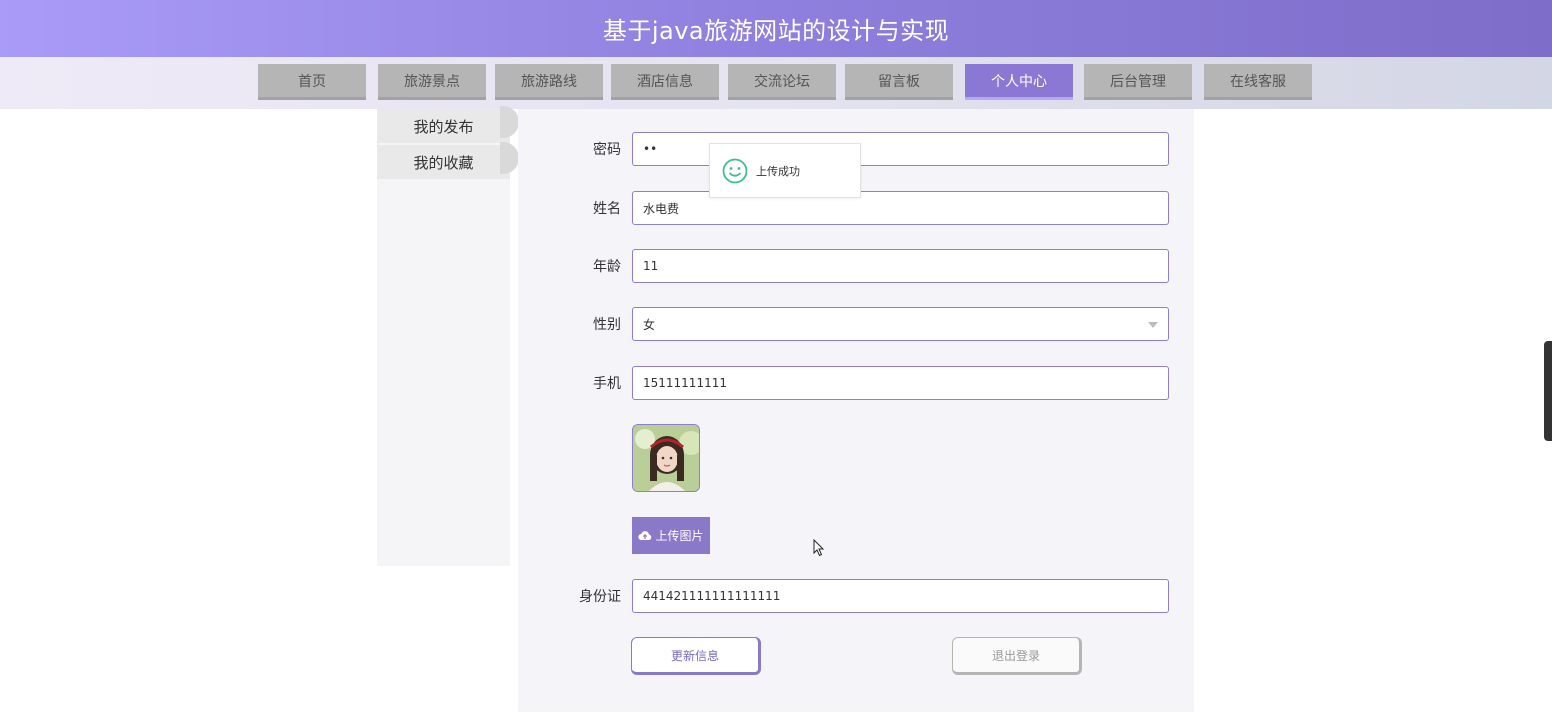 The height and width of the screenshot is (722, 1552). What do you see at coordinates (778, 171) in the screenshot?
I see `toast-message: 上传成功` at bounding box center [778, 171].